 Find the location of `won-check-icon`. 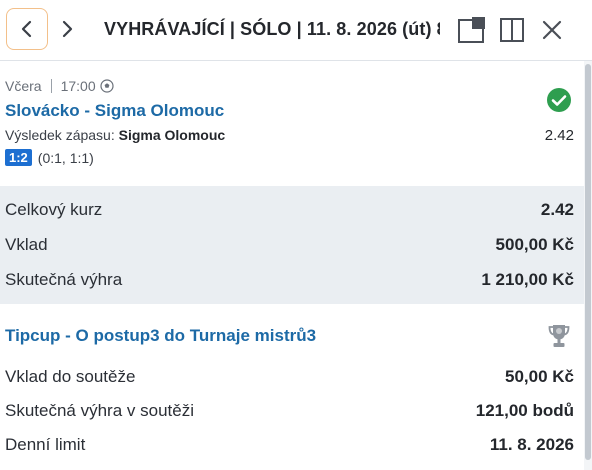

won-check-icon is located at coordinates (559, 102).